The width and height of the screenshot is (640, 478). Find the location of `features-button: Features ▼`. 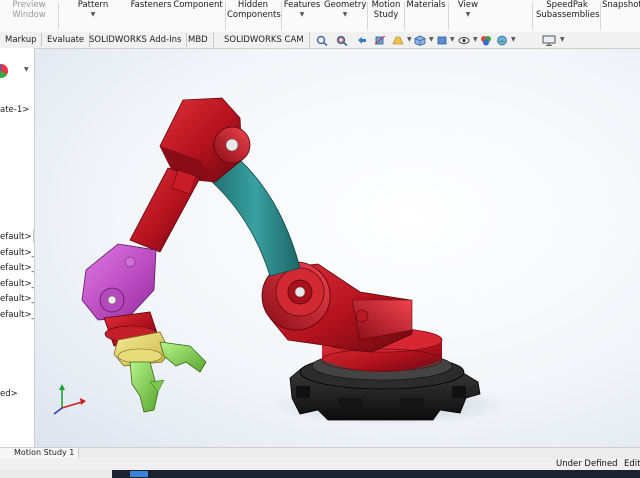

features-button: Features ▼ is located at coordinates (302, 16).